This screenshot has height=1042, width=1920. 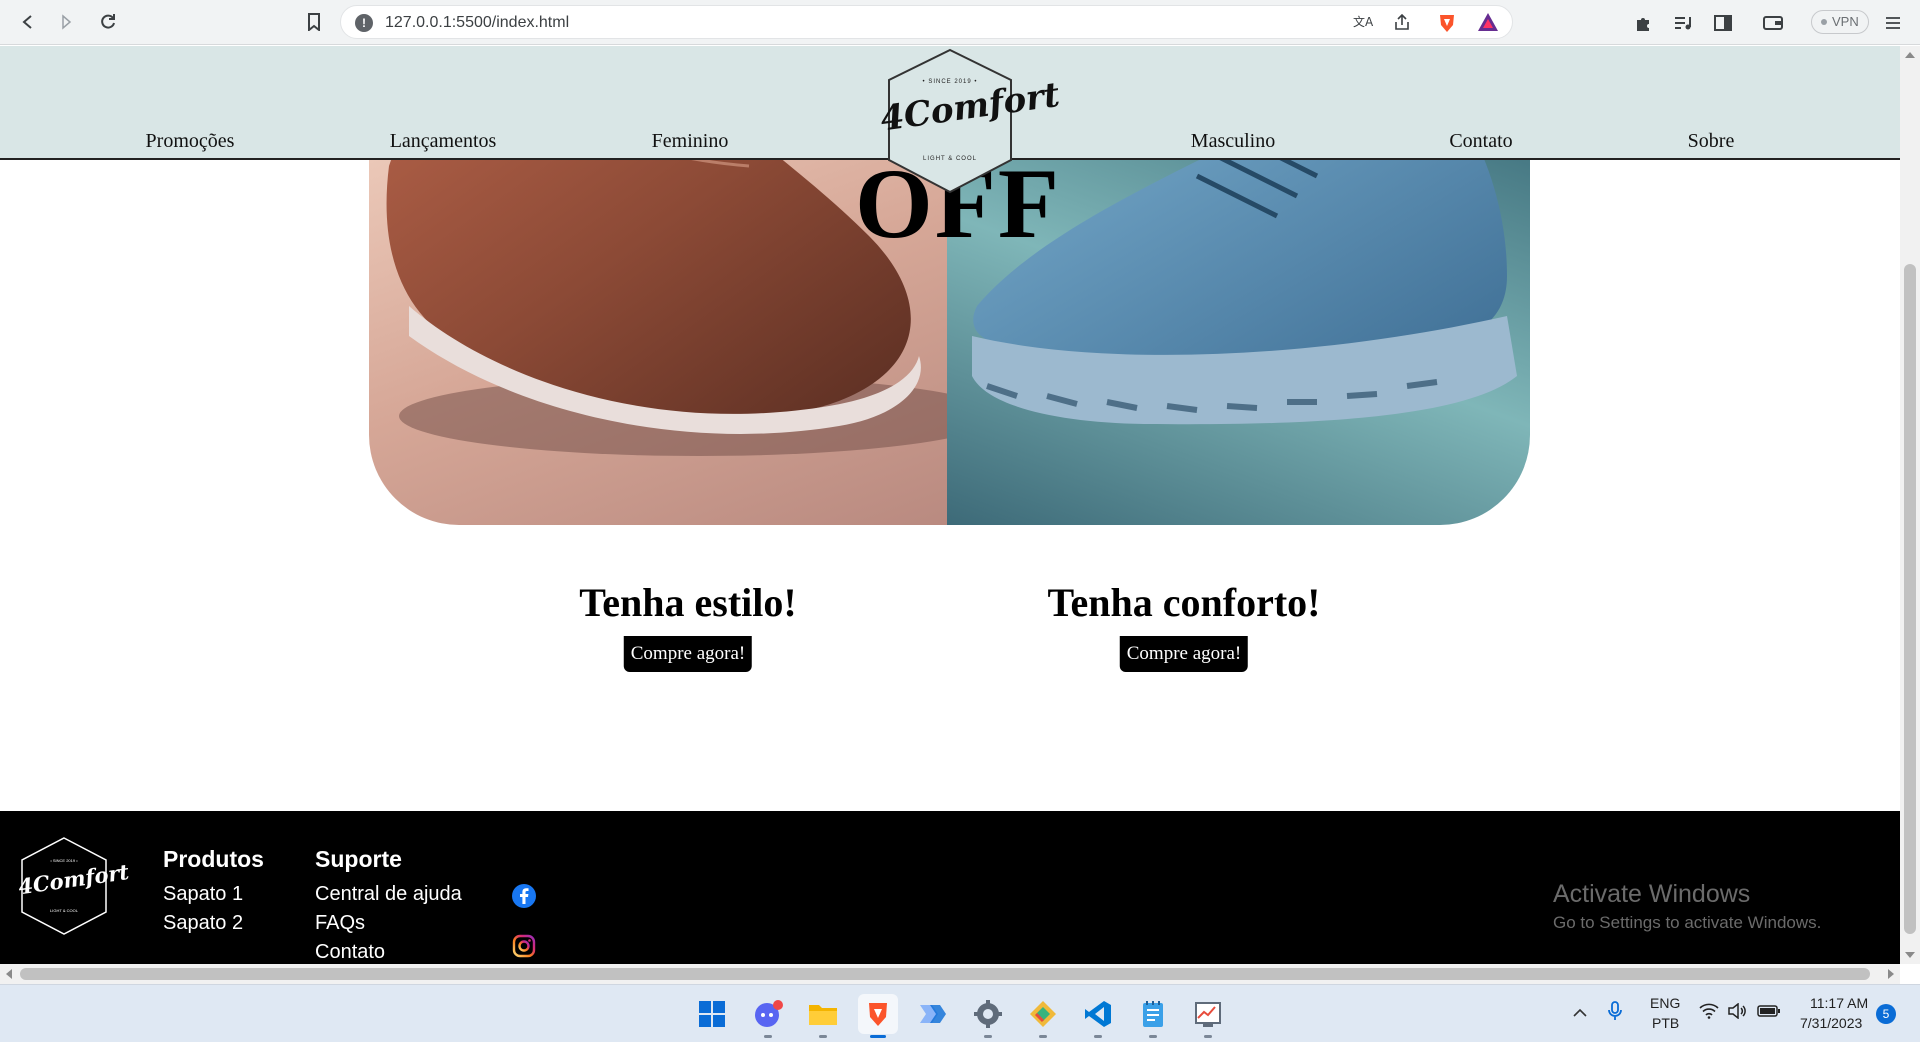 I want to click on sidebar-icon, so click(x=1723, y=23).